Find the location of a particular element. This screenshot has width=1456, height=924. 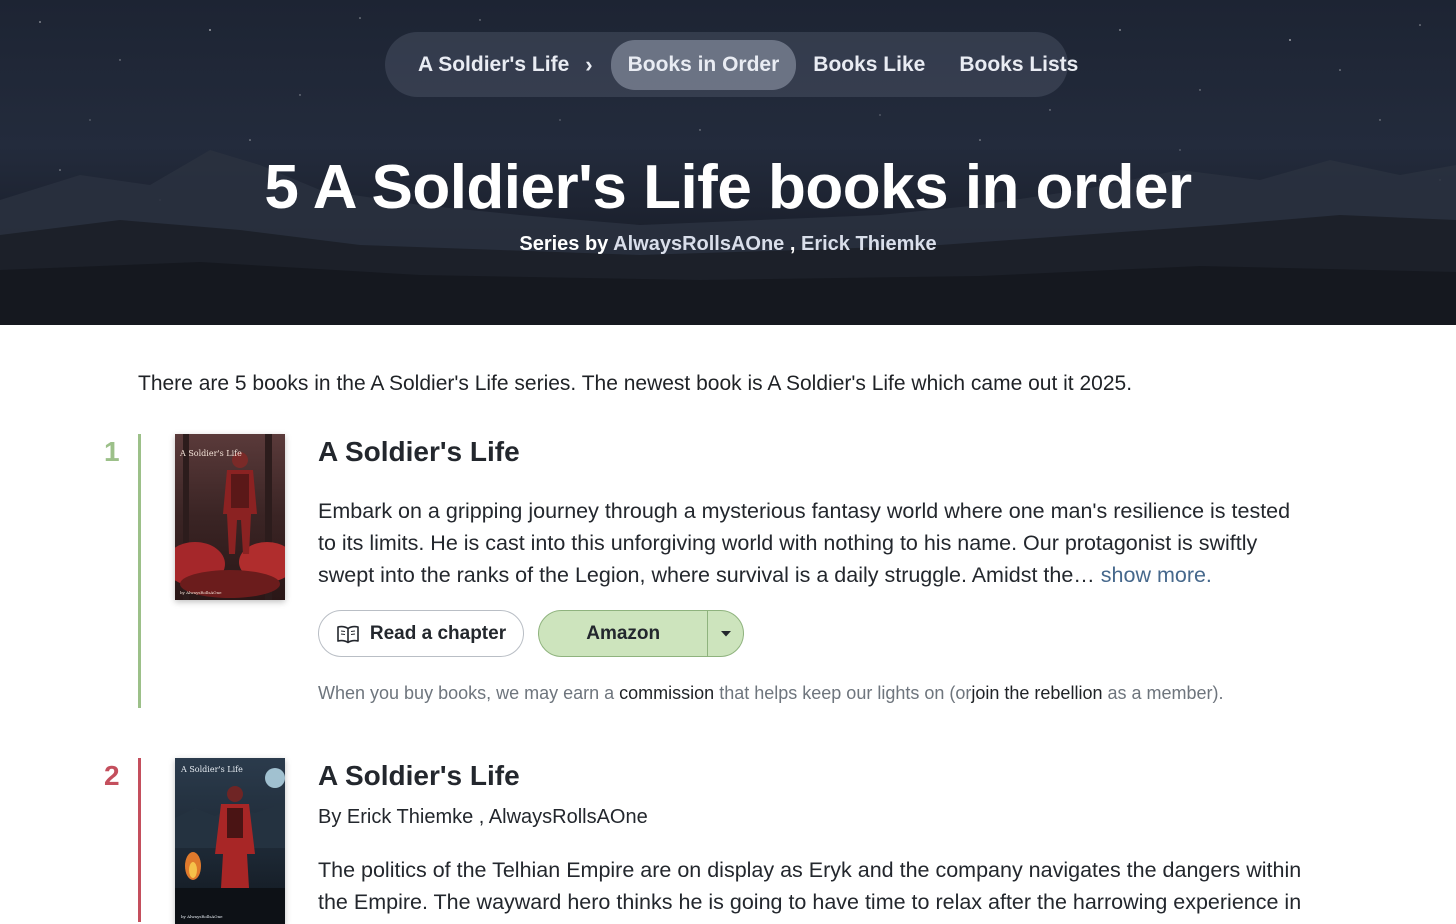

note-text-middle: that helps keep our lights on (or is located at coordinates (845, 693).